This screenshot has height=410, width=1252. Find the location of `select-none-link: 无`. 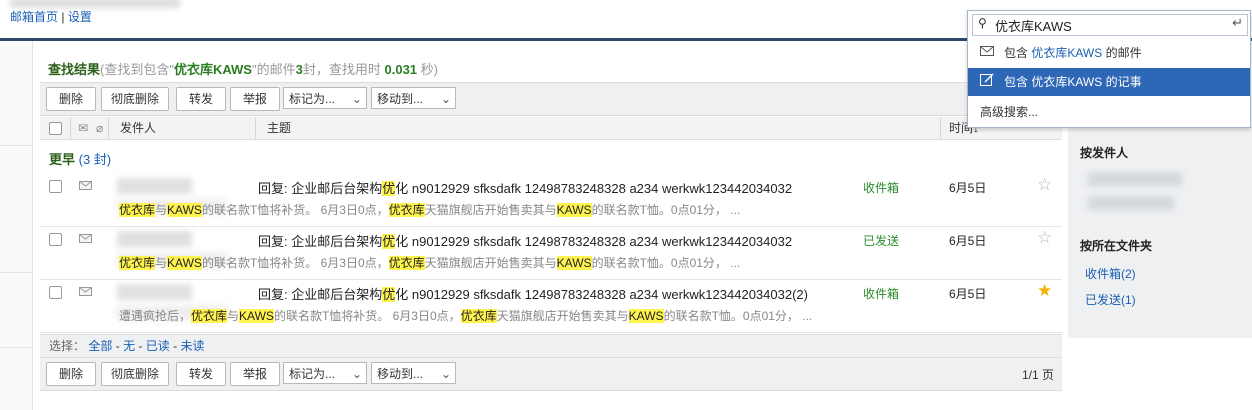

select-none-link: 无 is located at coordinates (129, 346).